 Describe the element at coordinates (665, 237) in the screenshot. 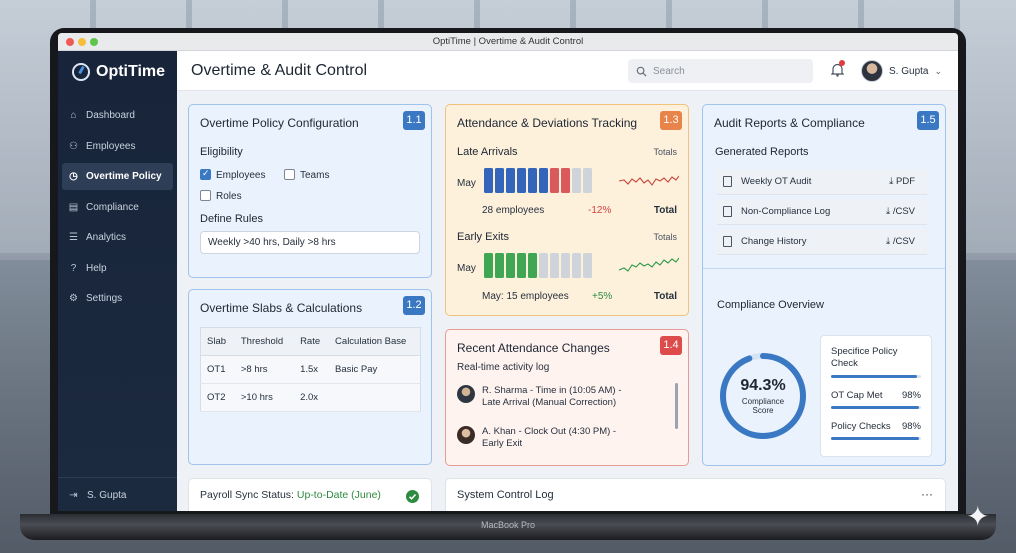

I see `early-totals-label: Totals` at that location.